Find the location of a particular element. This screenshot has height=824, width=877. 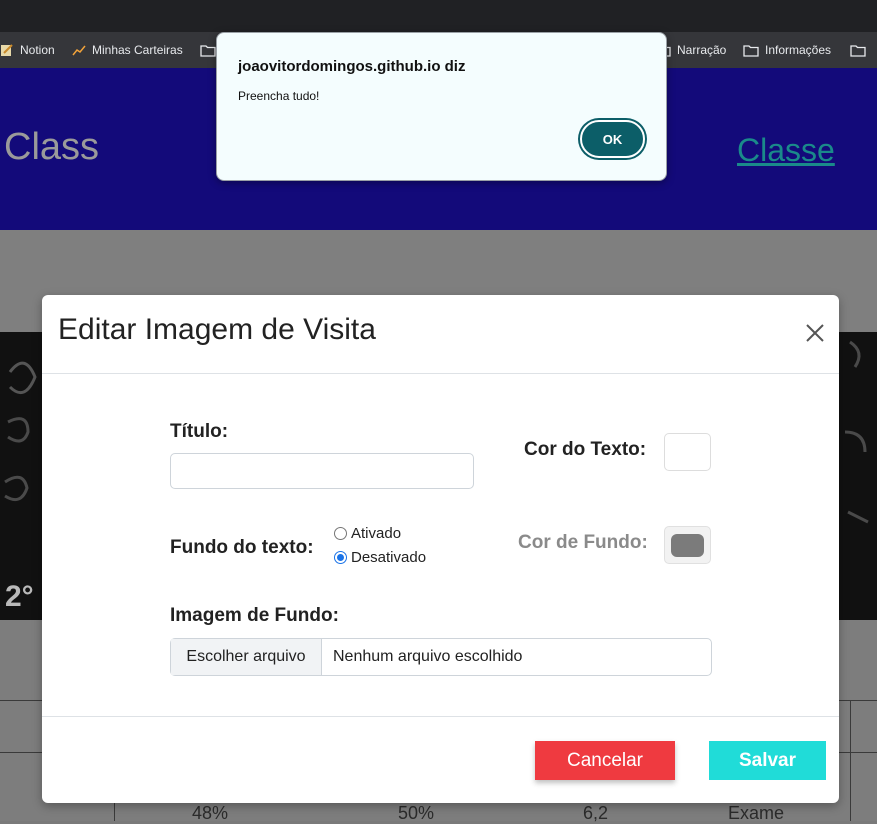

bookmark-label: Notion is located at coordinates (37, 50).